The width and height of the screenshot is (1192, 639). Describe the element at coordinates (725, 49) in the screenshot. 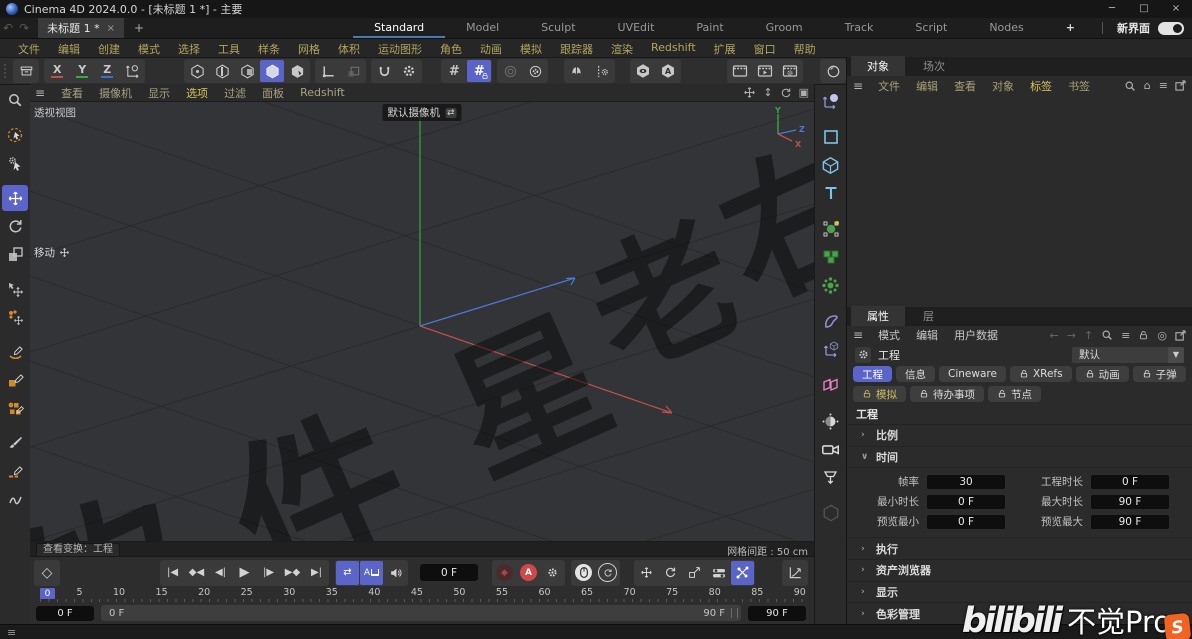

I see `menu-item: 扩展` at that location.